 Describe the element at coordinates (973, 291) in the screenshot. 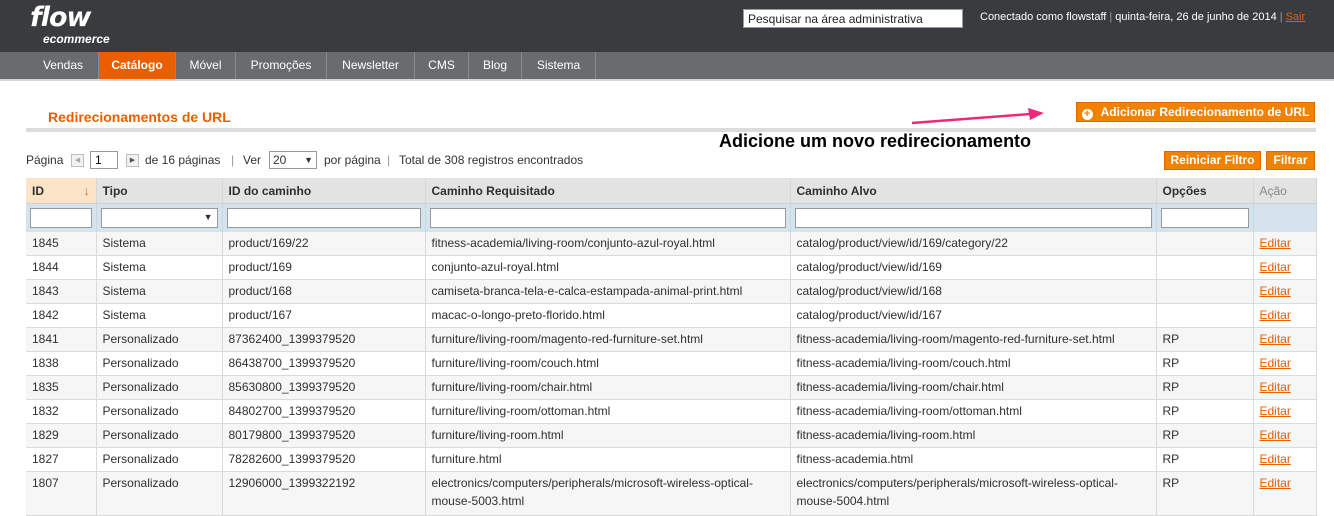

I see `cell-target-path: catalog/product/view/id/168` at that location.